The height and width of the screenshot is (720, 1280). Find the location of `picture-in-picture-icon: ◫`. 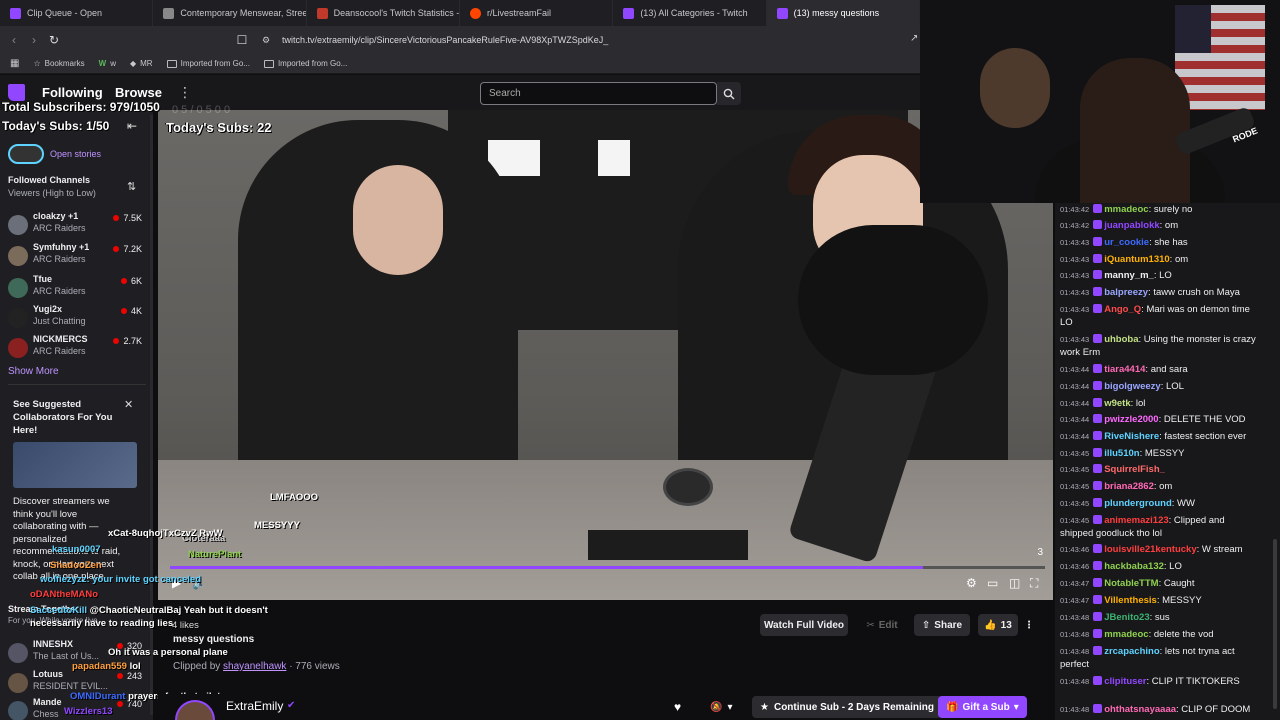

picture-in-picture-icon: ◫ is located at coordinates (1014, 583).